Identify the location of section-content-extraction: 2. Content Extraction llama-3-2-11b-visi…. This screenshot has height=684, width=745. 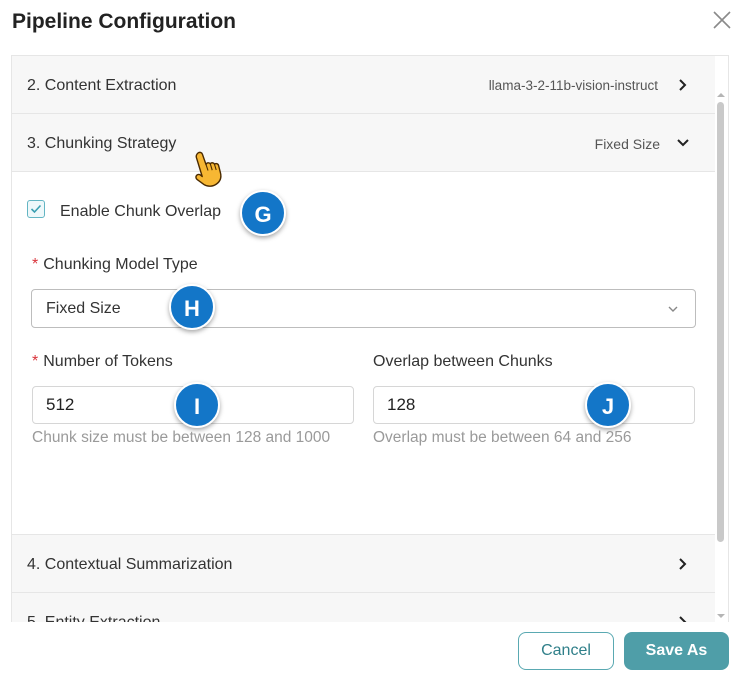
(363, 85).